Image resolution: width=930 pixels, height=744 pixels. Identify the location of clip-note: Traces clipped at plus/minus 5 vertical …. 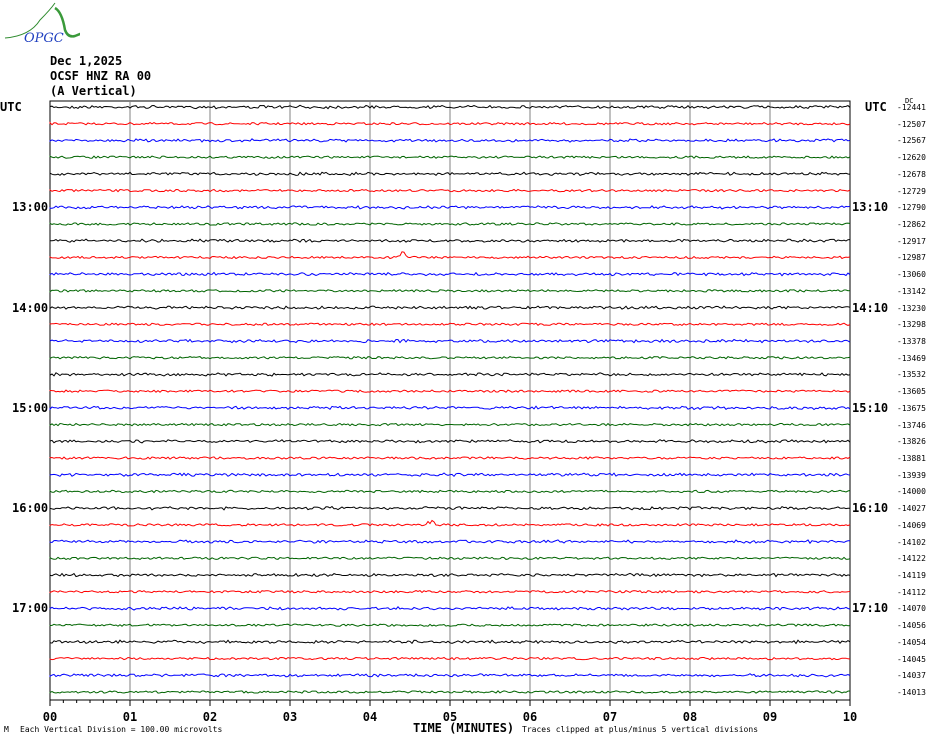
(640, 729).